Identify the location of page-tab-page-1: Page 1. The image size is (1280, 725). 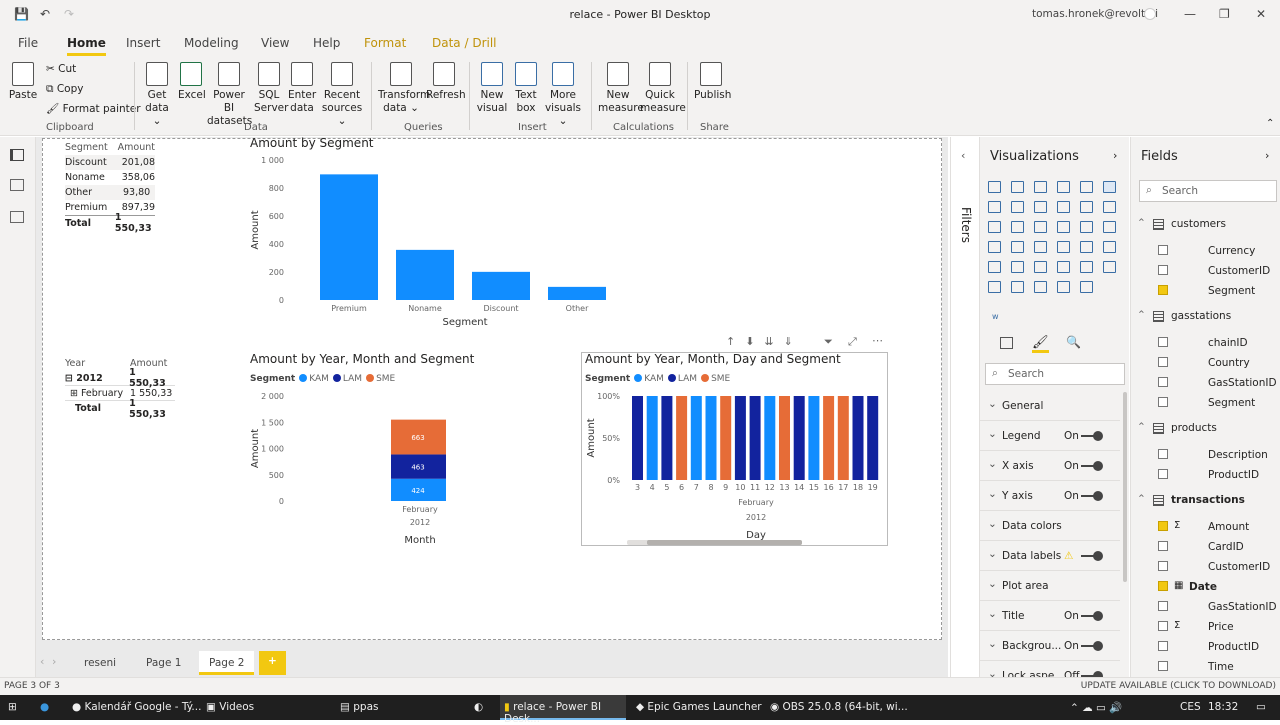
(163, 663).